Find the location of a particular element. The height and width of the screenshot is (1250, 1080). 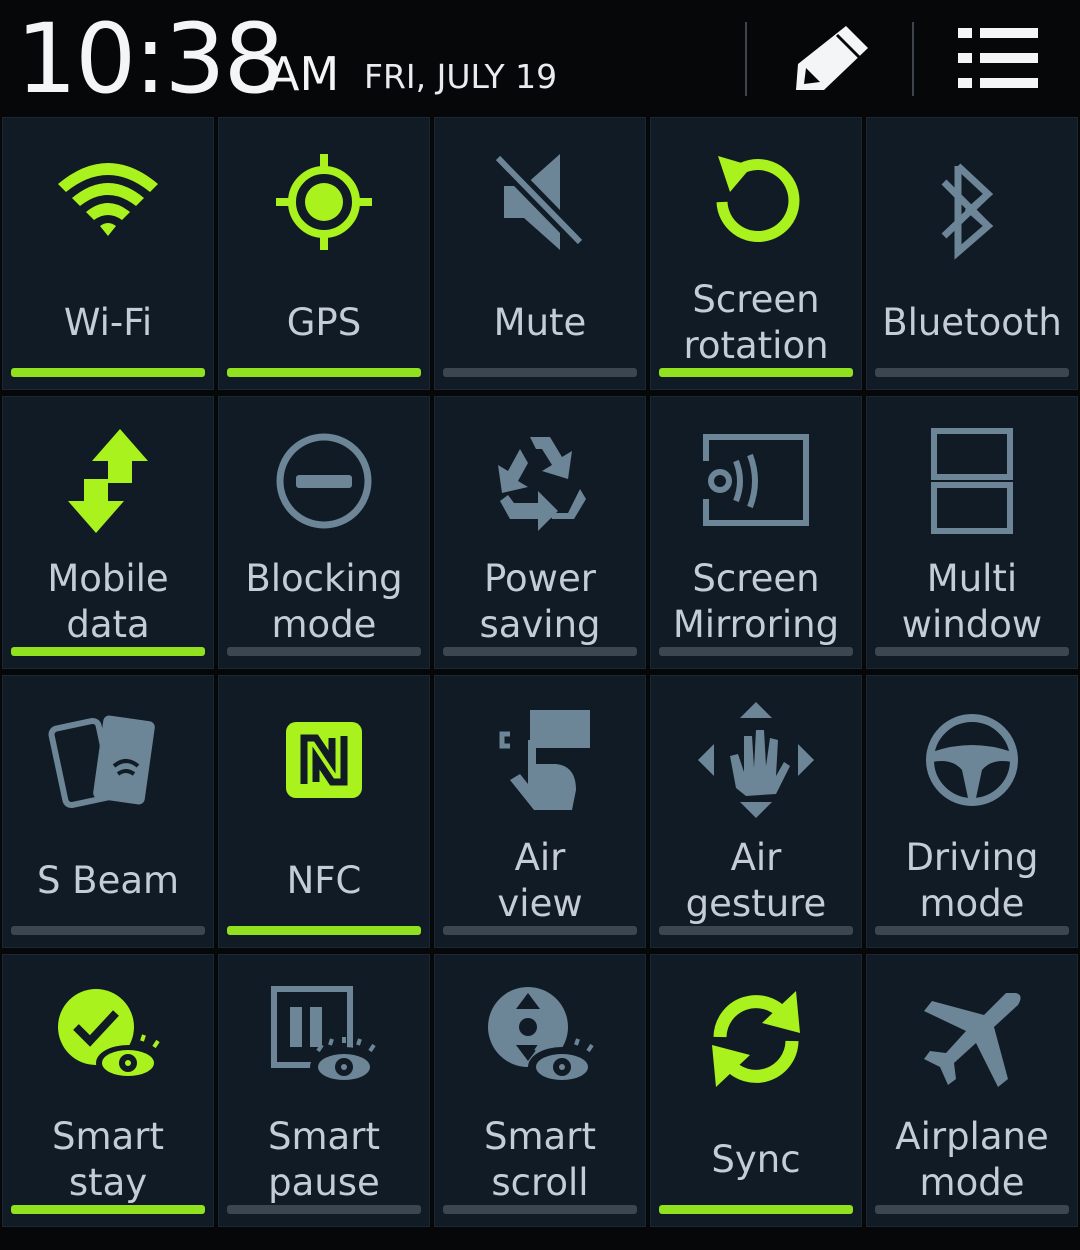

clock-ampm: AM is located at coordinates (304, 74).